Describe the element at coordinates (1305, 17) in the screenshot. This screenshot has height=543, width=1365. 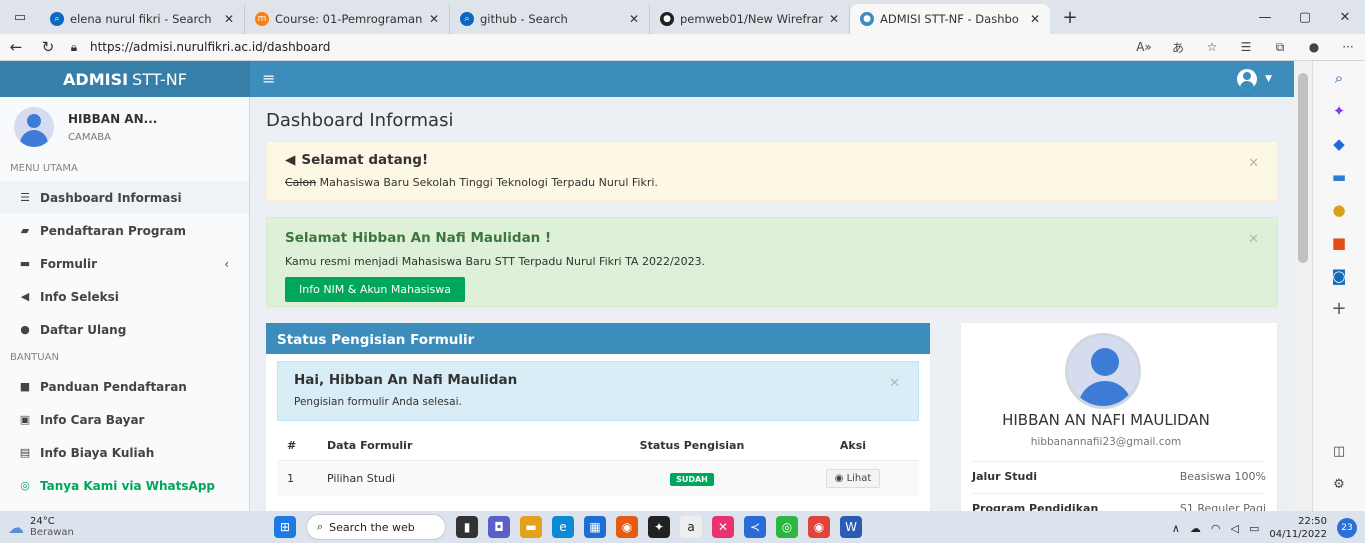
I see `maximize-button: ▢` at that location.